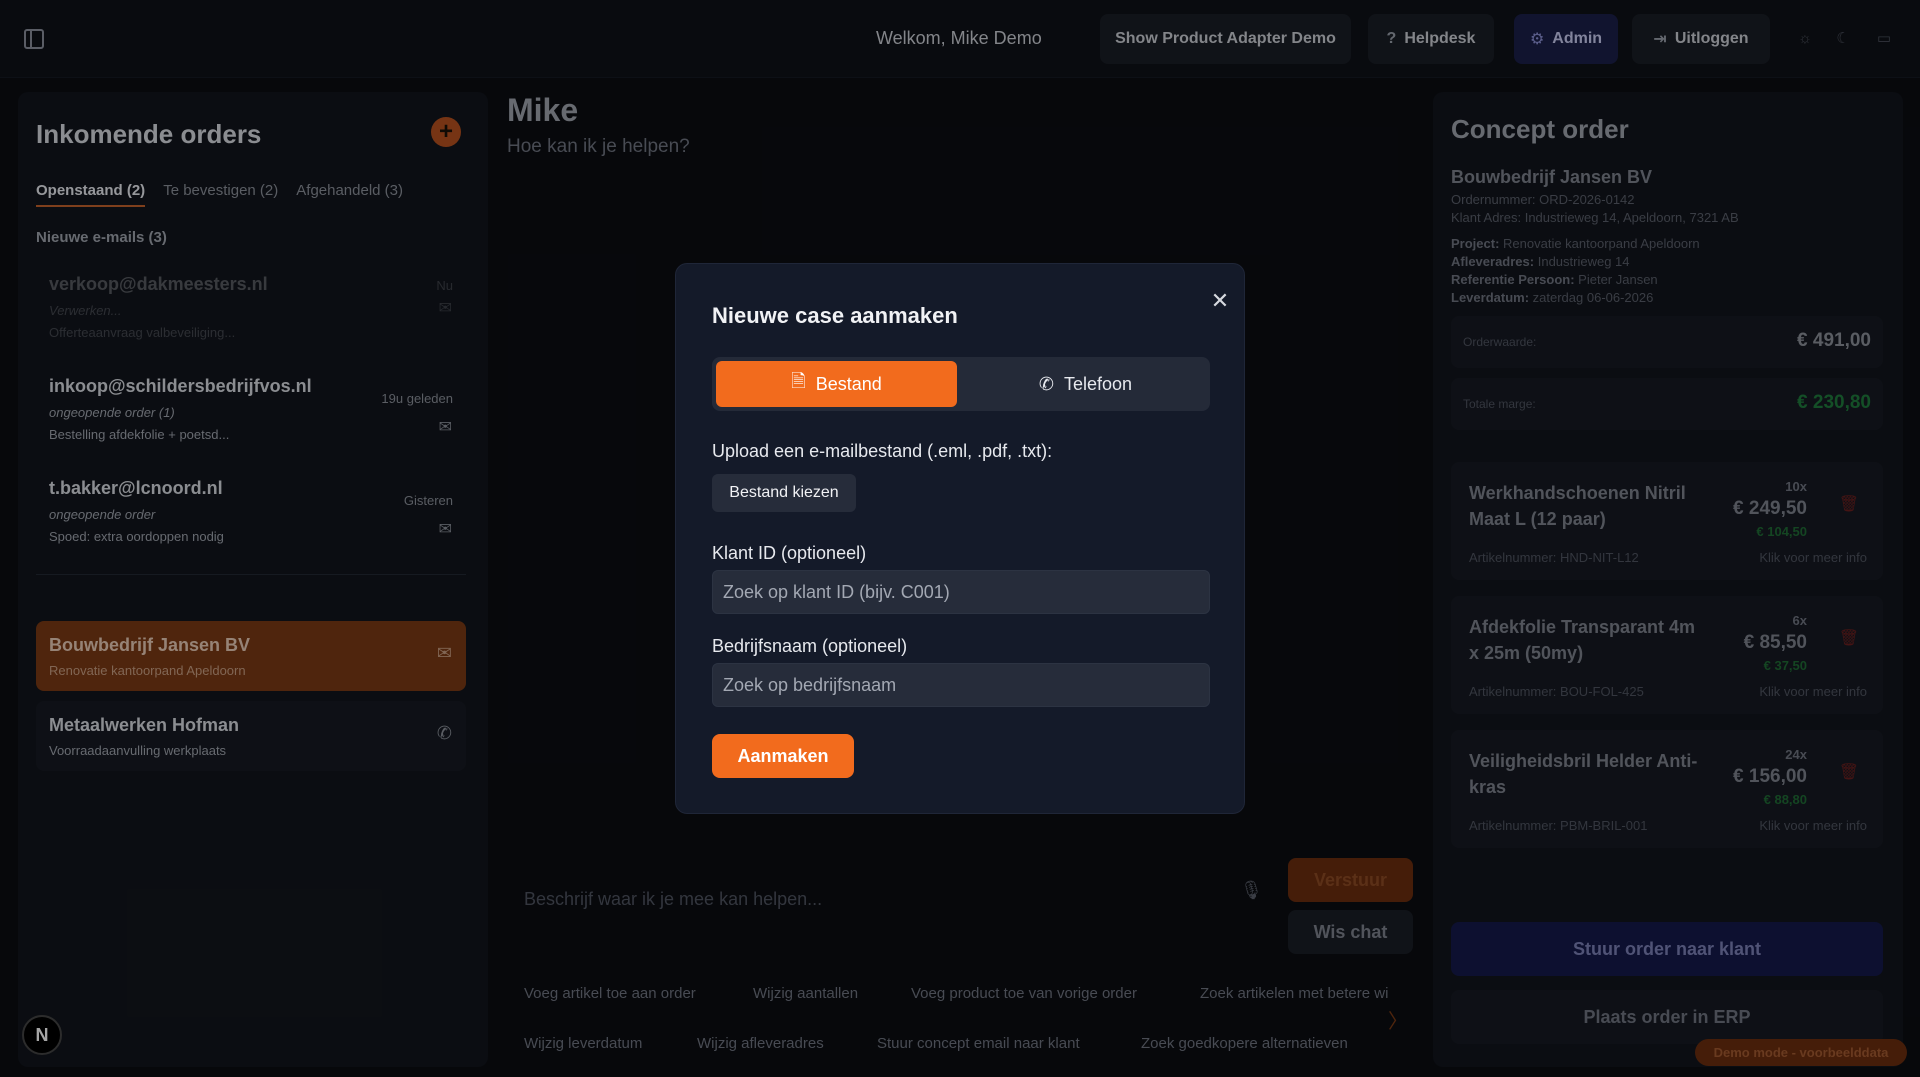  What do you see at coordinates (1085, 384) in the screenshot?
I see `tab-phone: ✆ Telefoon` at bounding box center [1085, 384].